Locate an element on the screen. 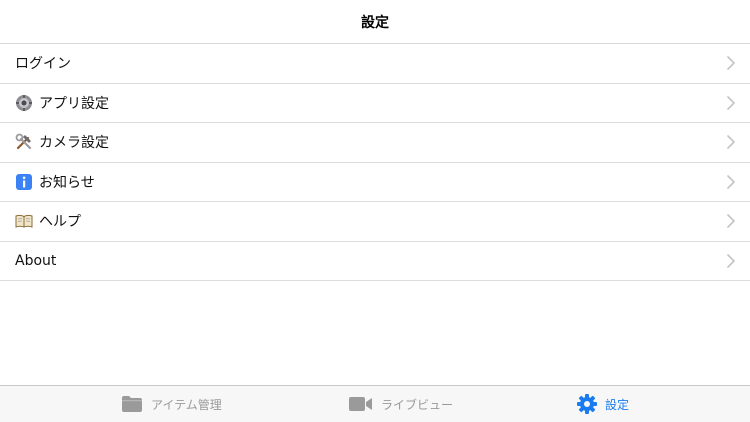 This screenshot has width=750, height=422. settings-row-app-settings: アプリ設定 is located at coordinates (375, 103).